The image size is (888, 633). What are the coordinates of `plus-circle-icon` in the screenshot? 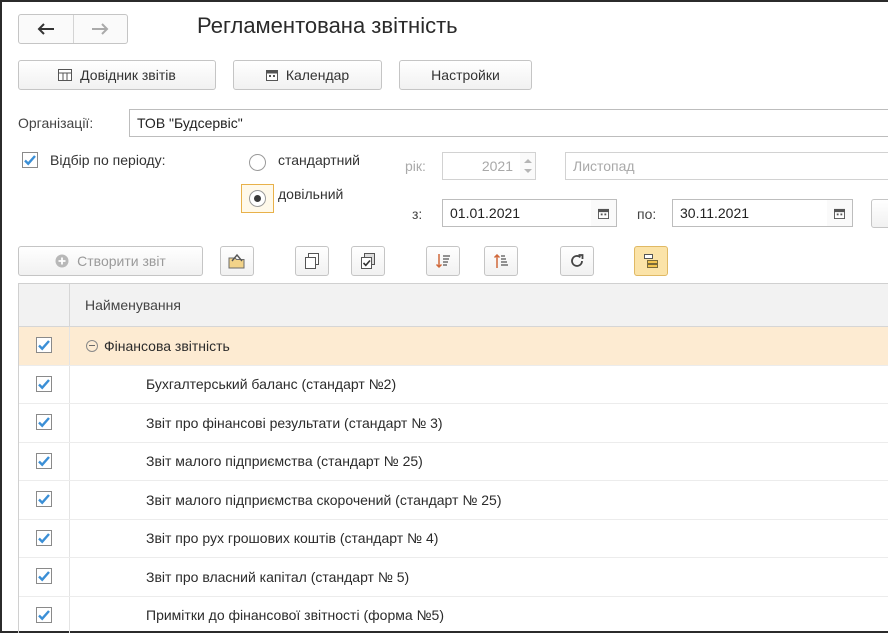 It's located at (62, 261).